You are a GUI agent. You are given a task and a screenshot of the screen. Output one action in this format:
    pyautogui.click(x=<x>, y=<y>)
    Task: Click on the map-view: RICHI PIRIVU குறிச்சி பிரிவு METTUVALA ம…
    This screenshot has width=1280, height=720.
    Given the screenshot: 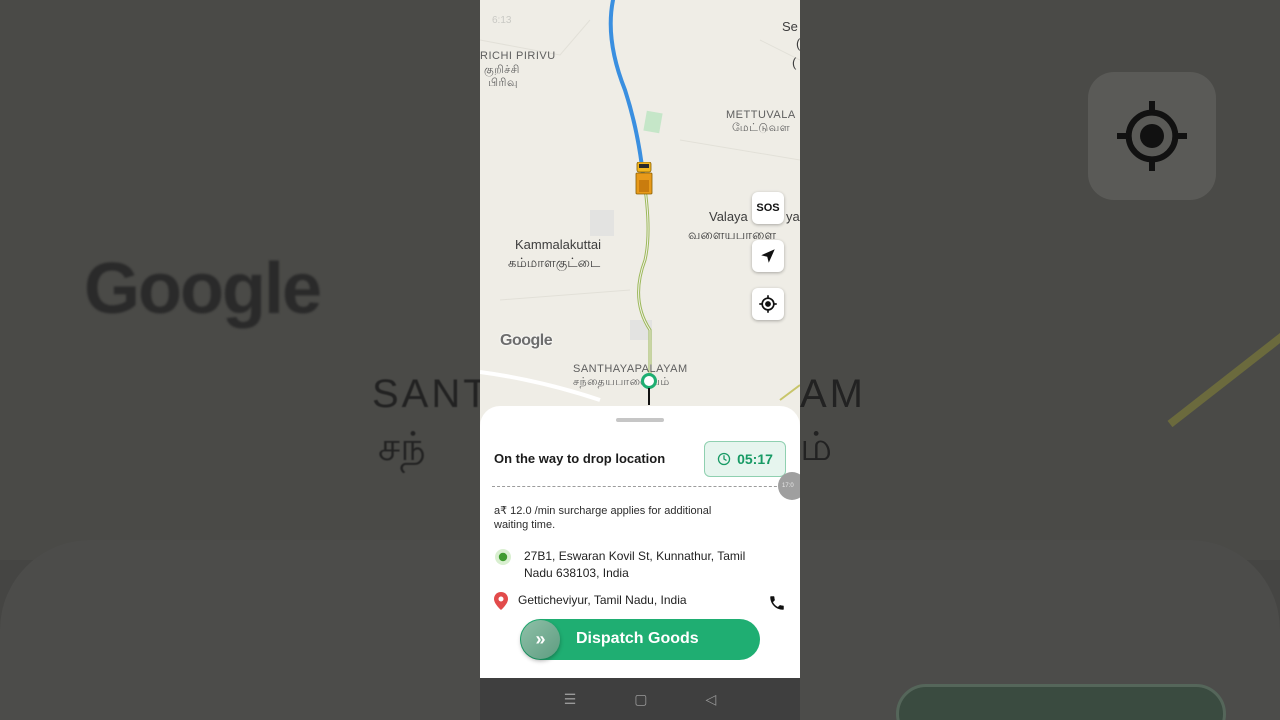 What is the action you would take?
    pyautogui.click(x=640, y=210)
    